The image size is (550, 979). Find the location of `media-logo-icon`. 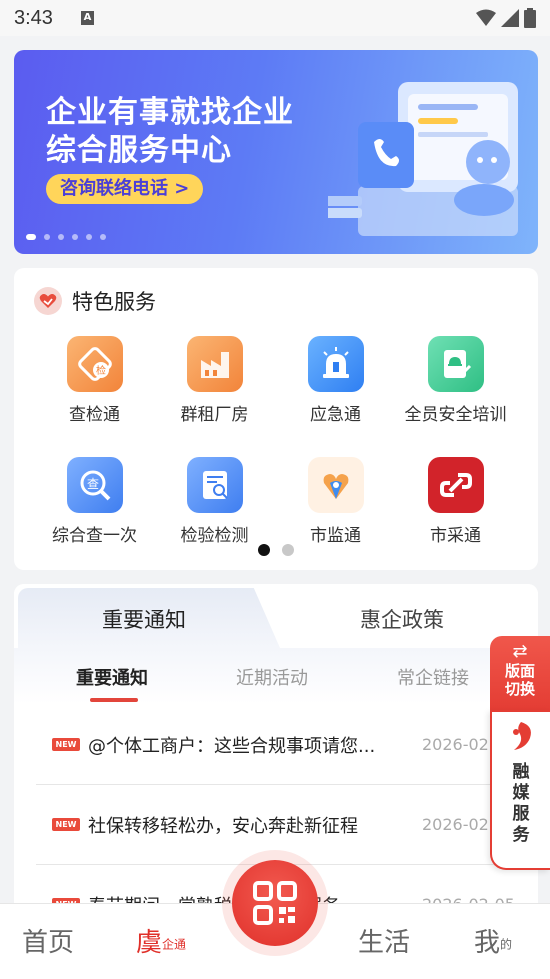

media-logo-icon is located at coordinates (522, 736).